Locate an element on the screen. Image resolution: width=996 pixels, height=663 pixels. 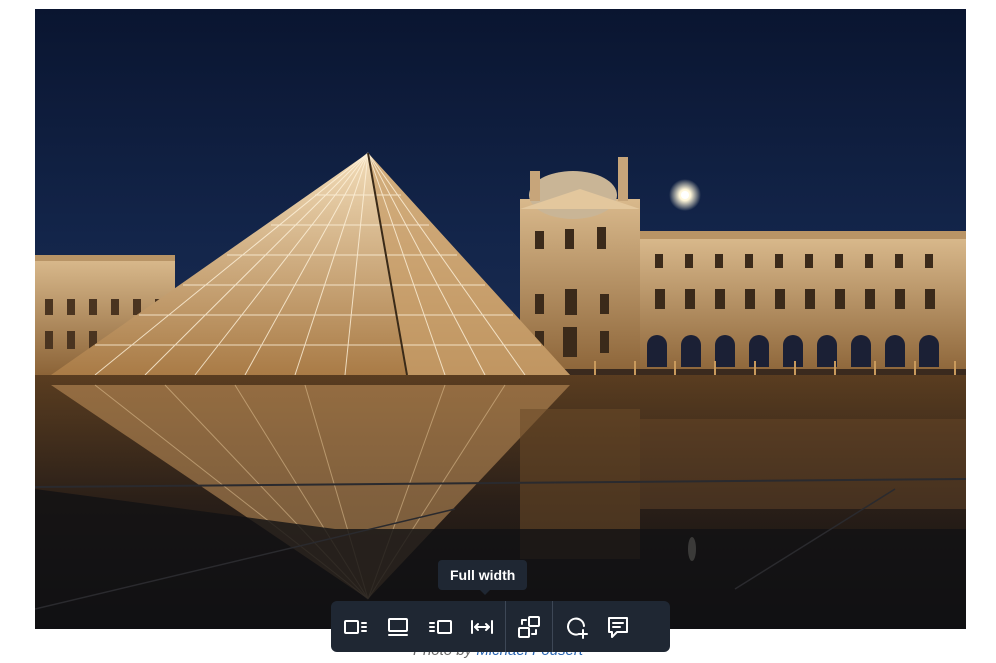
align-left-icon is located at coordinates (355, 626).